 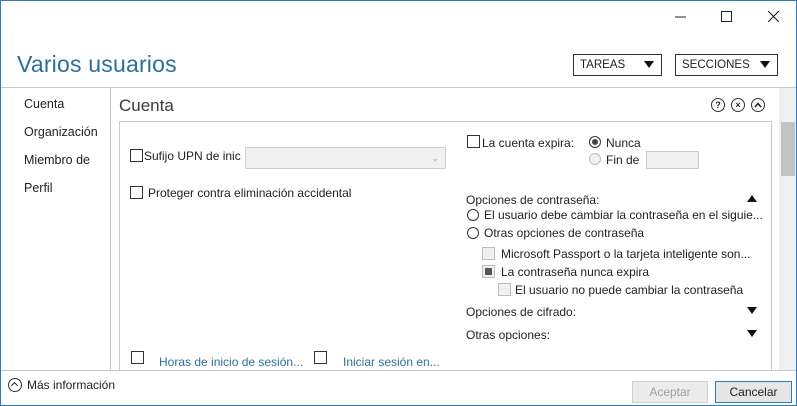 I want to click on logon-to-checkbox, so click(x=320, y=357).